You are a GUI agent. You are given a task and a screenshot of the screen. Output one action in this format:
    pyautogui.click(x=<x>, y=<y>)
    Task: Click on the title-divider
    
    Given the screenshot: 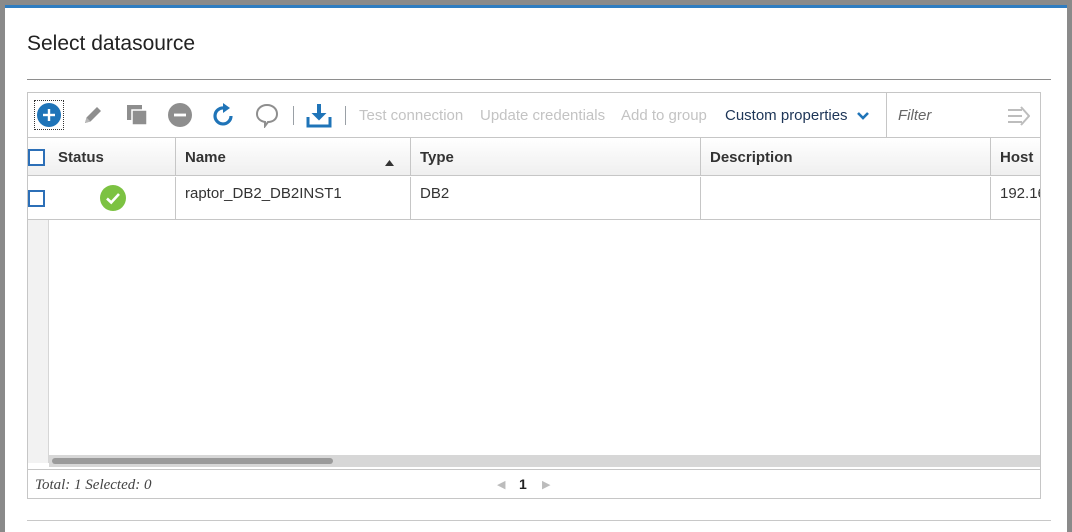 What is the action you would take?
    pyautogui.click(x=539, y=79)
    